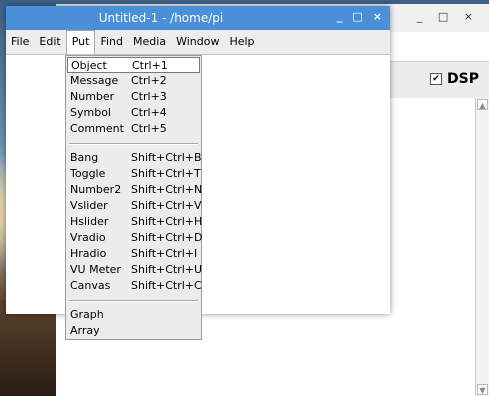  I want to click on menu-item-graph: Graph, so click(133, 315).